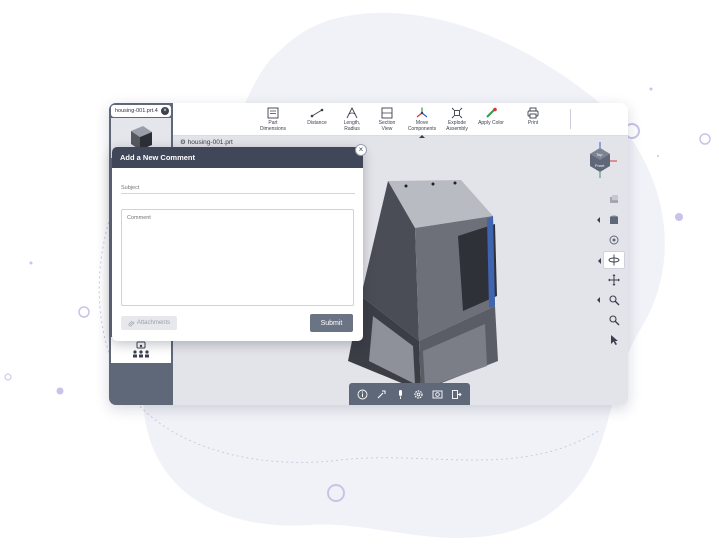  I want to click on select-button, so click(614, 340).